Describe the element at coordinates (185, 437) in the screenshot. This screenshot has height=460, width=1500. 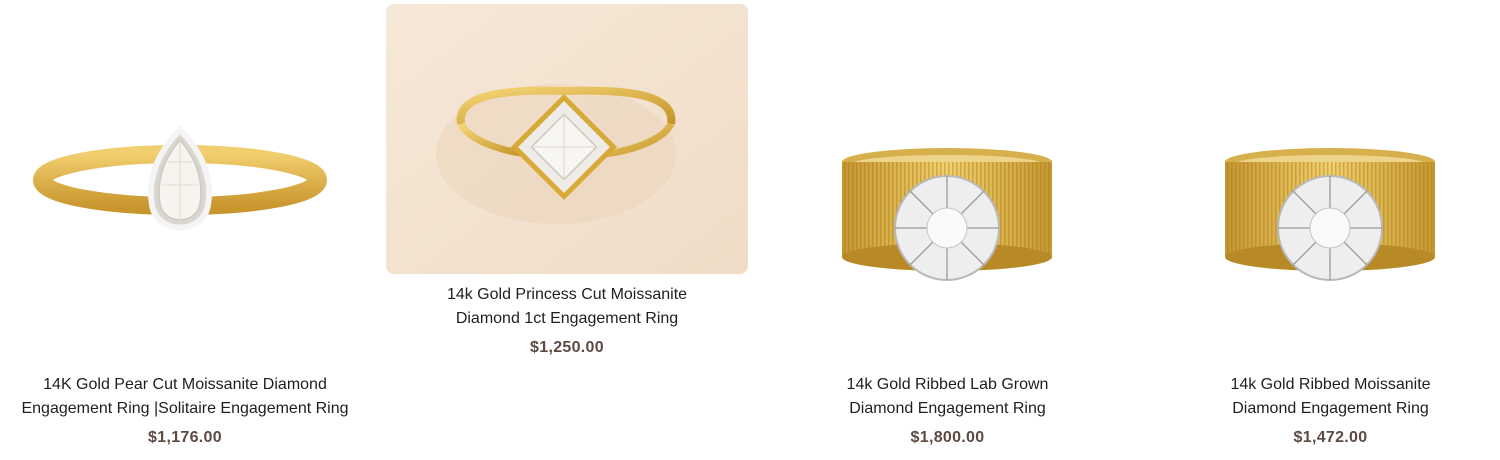
I see `product-price: $1,176.00` at that location.